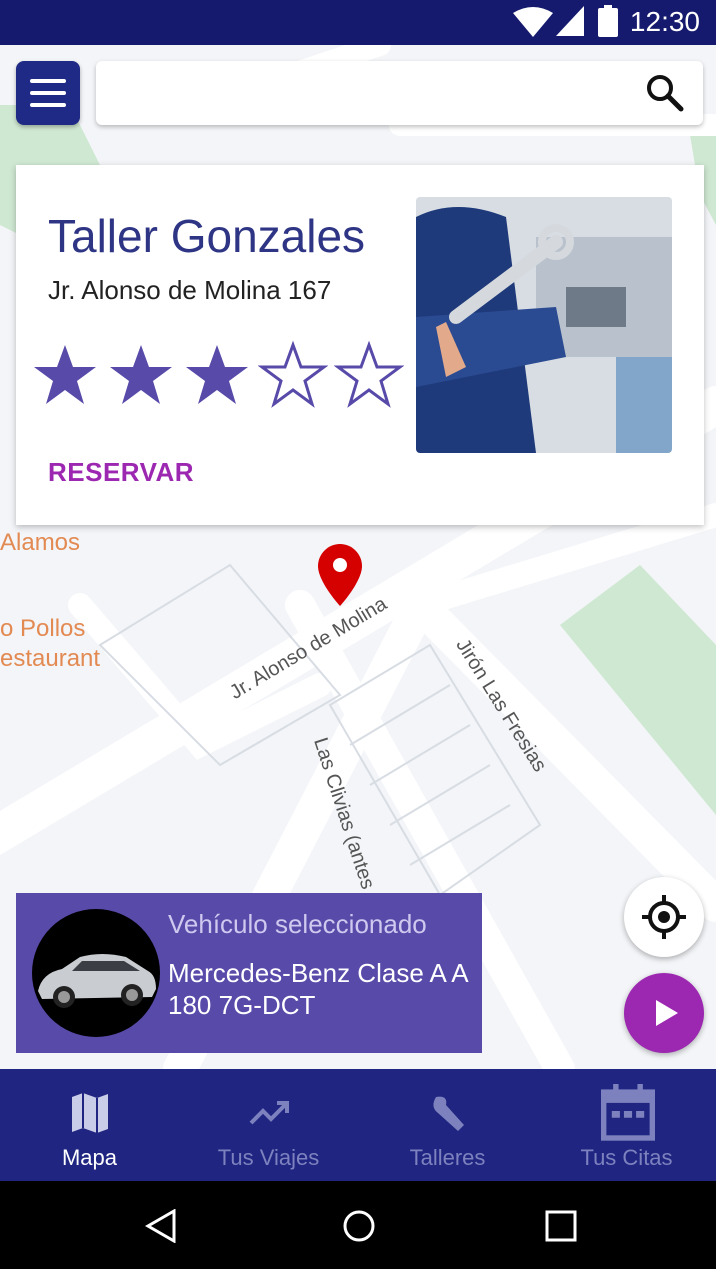 The width and height of the screenshot is (716, 1269). What do you see at coordinates (268, 1157) in the screenshot?
I see `nav-label: Tus Viajes` at bounding box center [268, 1157].